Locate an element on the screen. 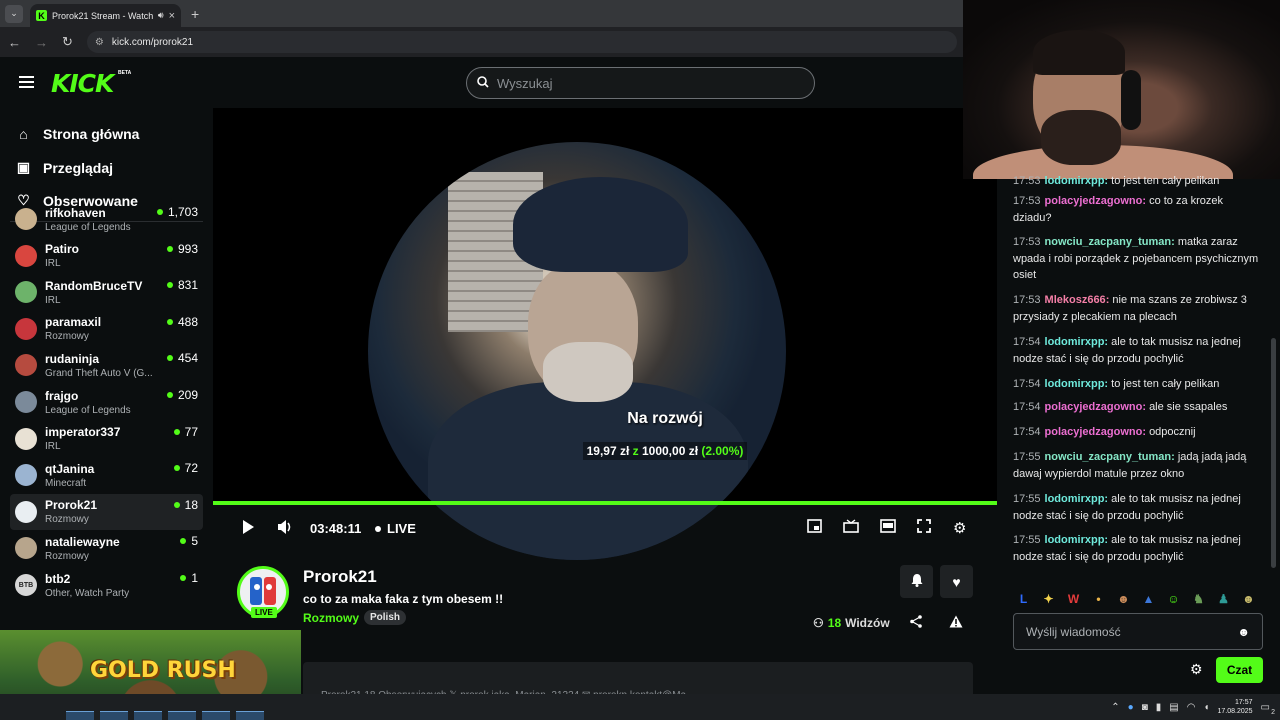  sidebar-channel-prorok21: Prorok21 Rozmowy 18 is located at coordinates (106, 511).